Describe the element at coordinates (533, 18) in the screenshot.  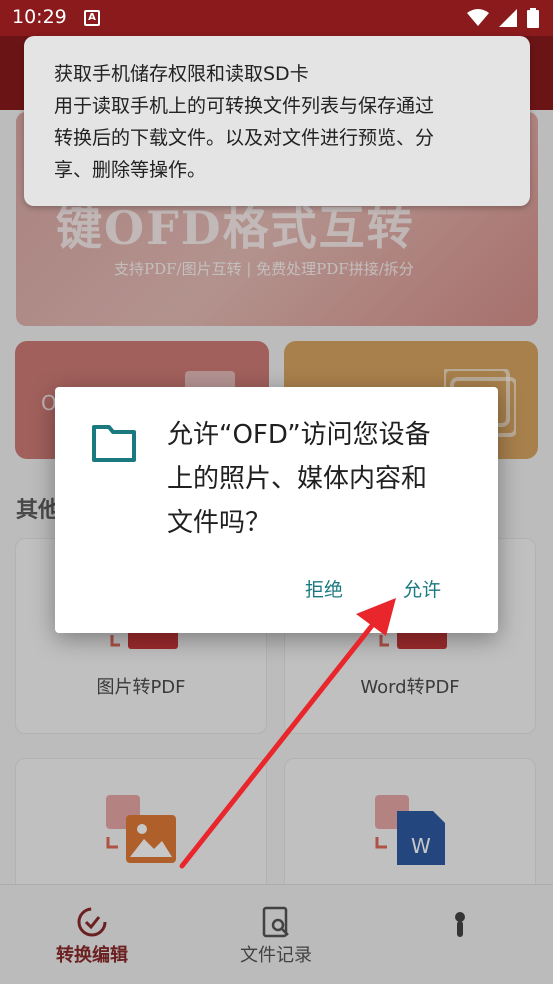
I see `battery-icon` at that location.